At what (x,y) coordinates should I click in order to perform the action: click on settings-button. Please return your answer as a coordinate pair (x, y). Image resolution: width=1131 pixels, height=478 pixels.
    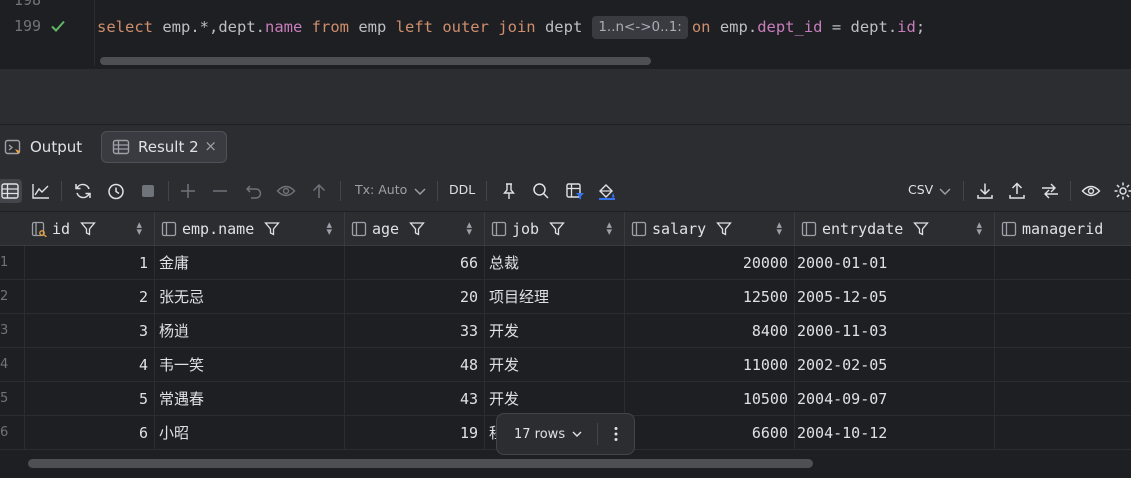
    Looking at the image, I should click on (1121, 191).